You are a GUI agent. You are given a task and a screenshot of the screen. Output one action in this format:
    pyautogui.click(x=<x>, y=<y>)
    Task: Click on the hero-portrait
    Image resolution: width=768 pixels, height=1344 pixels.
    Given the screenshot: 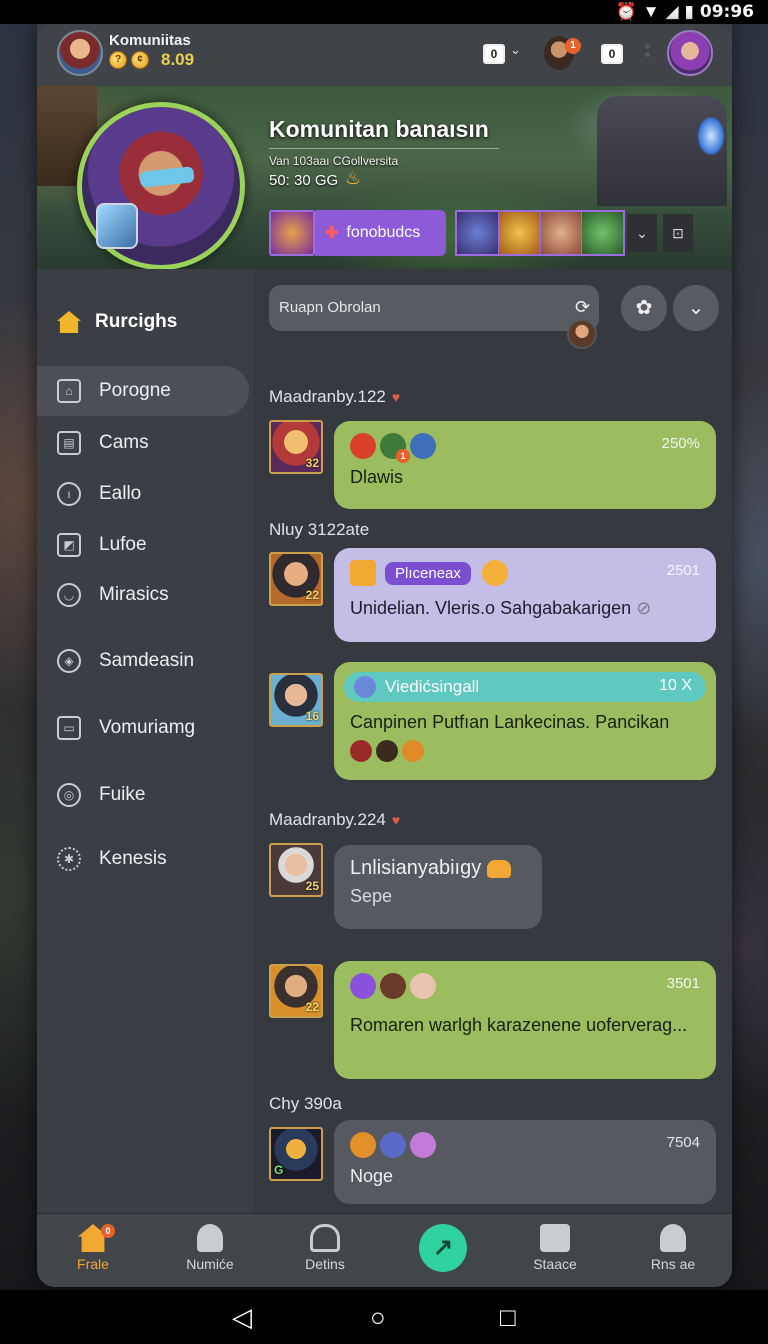 What is the action you would take?
    pyautogui.click(x=161, y=186)
    